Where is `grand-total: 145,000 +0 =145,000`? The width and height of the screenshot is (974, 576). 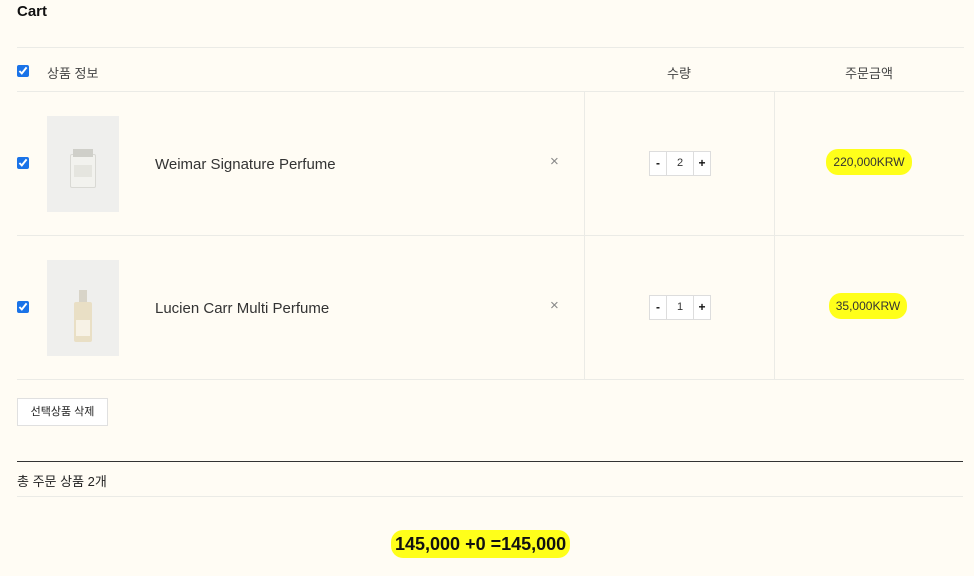 grand-total: 145,000 +0 =145,000 is located at coordinates (481, 544).